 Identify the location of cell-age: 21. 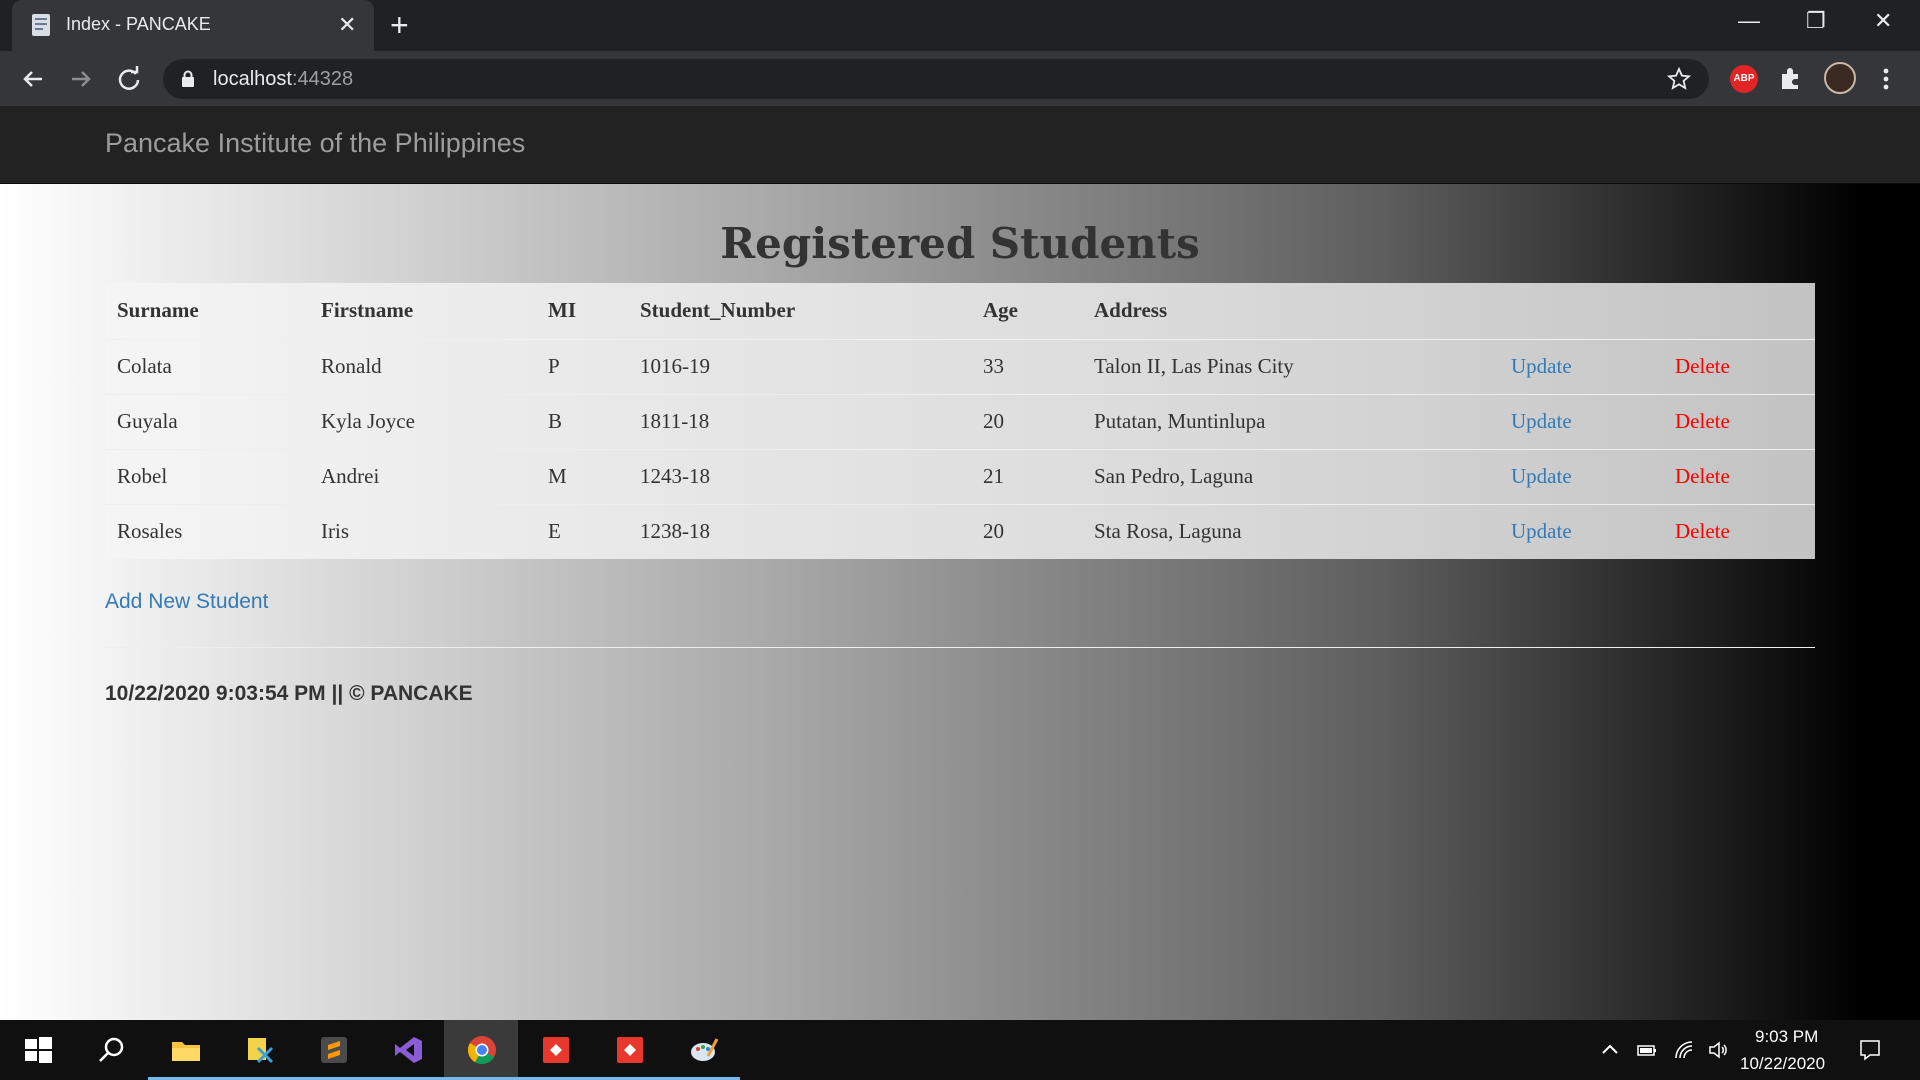
(1026, 476).